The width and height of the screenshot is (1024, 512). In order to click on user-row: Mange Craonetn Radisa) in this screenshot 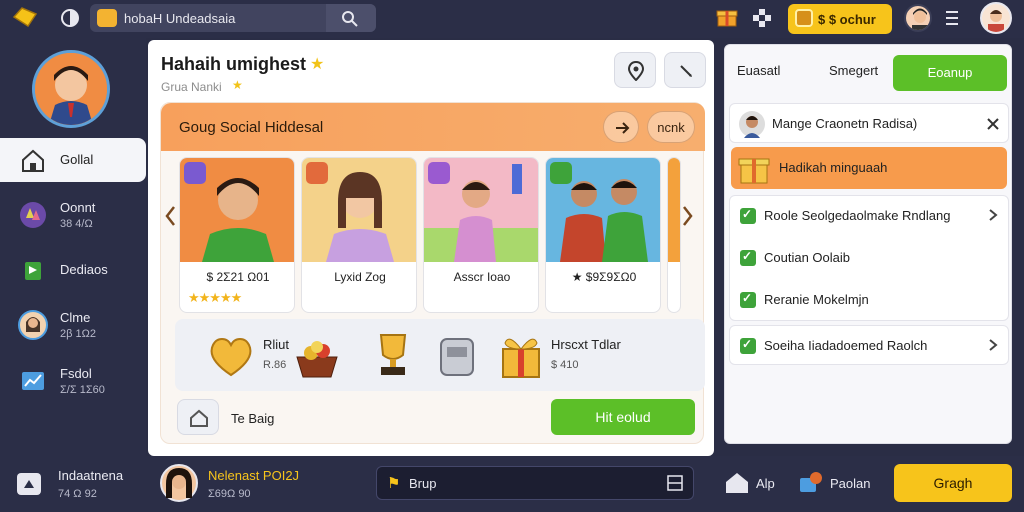, I will do `click(869, 123)`.